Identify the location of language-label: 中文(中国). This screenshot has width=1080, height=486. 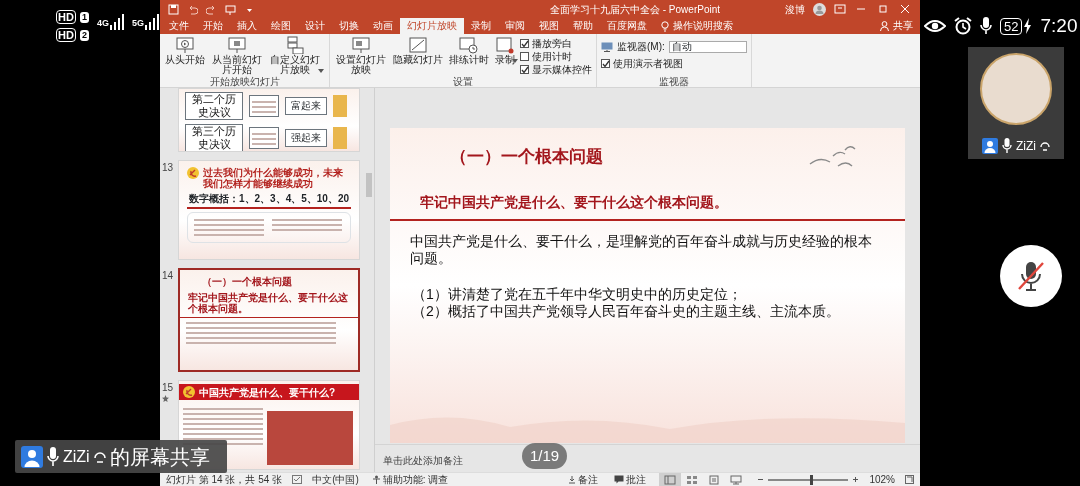
(335, 479).